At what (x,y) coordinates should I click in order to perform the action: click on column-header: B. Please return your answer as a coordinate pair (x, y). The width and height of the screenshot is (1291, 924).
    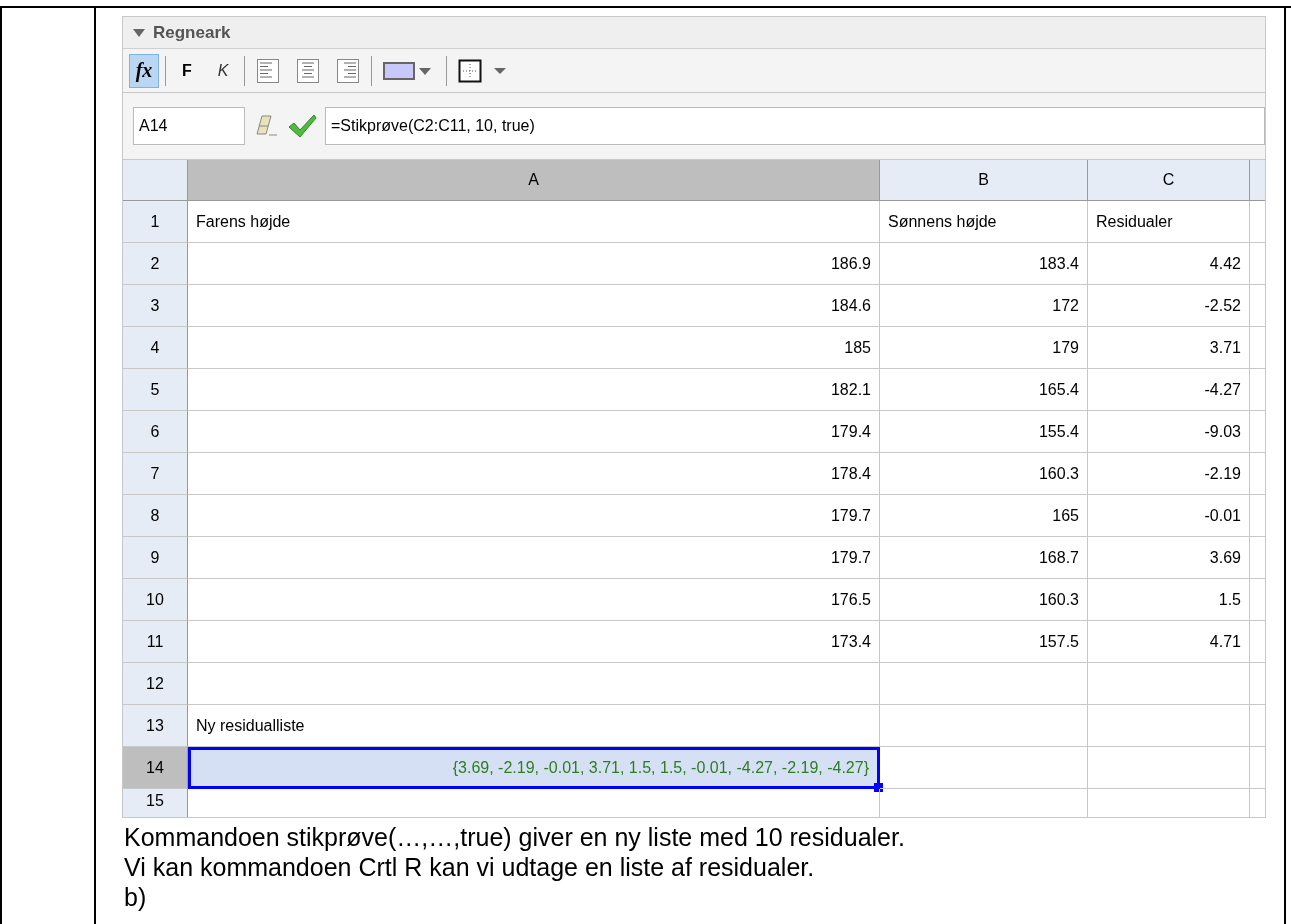
    Looking at the image, I should click on (984, 180).